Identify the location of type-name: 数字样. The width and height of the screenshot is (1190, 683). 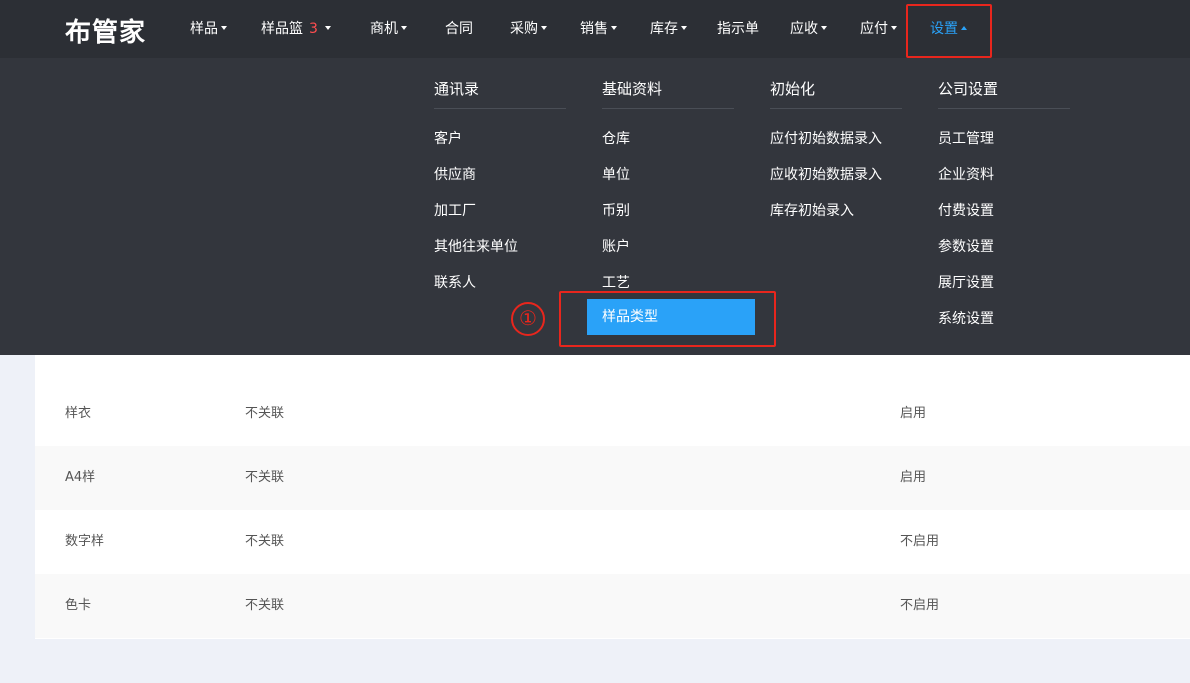
(85, 541).